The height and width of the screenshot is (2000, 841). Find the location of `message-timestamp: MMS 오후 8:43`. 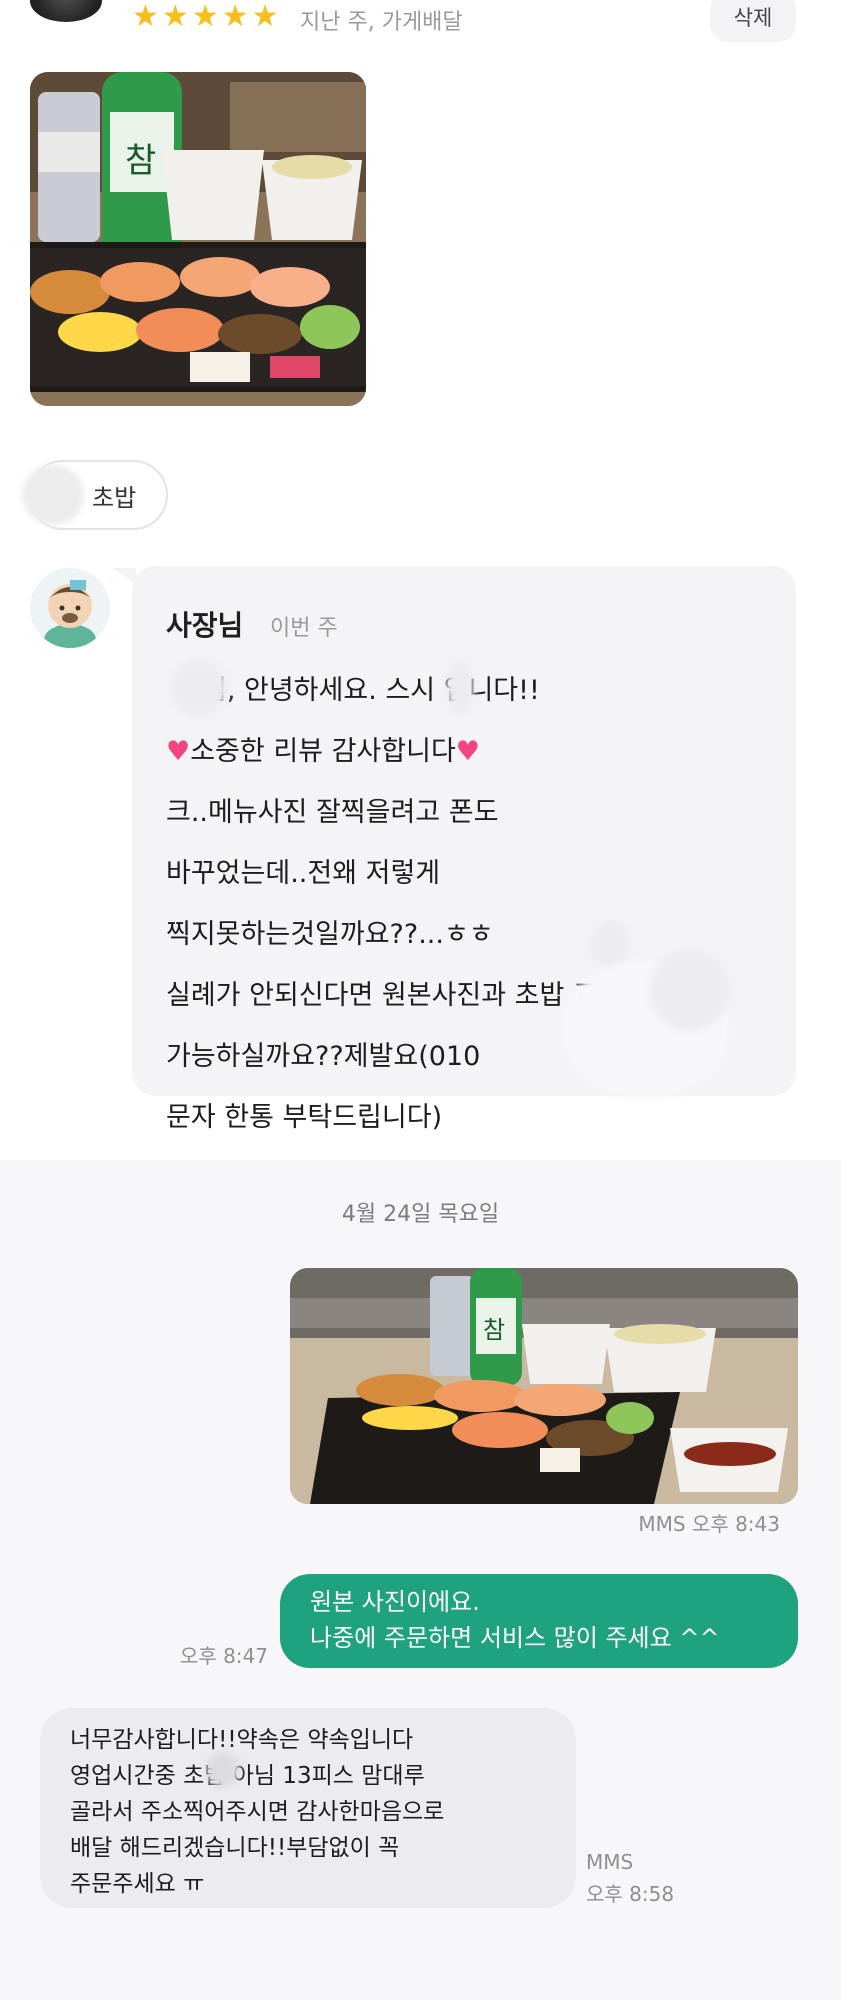

message-timestamp: MMS 오후 8:43 is located at coordinates (709, 1524).